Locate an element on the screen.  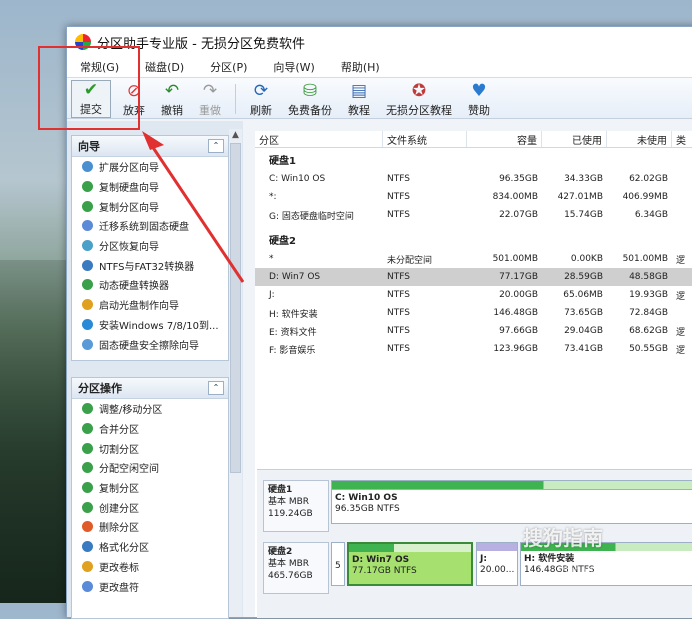
annotation-arrow is located at coordinates (193, 207).